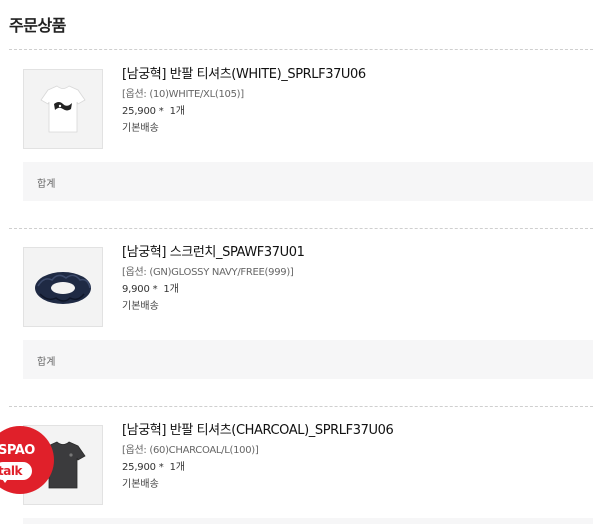 The image size is (593, 524). Describe the element at coordinates (37, 25) in the screenshot. I see `section-title: 주문상품` at that location.